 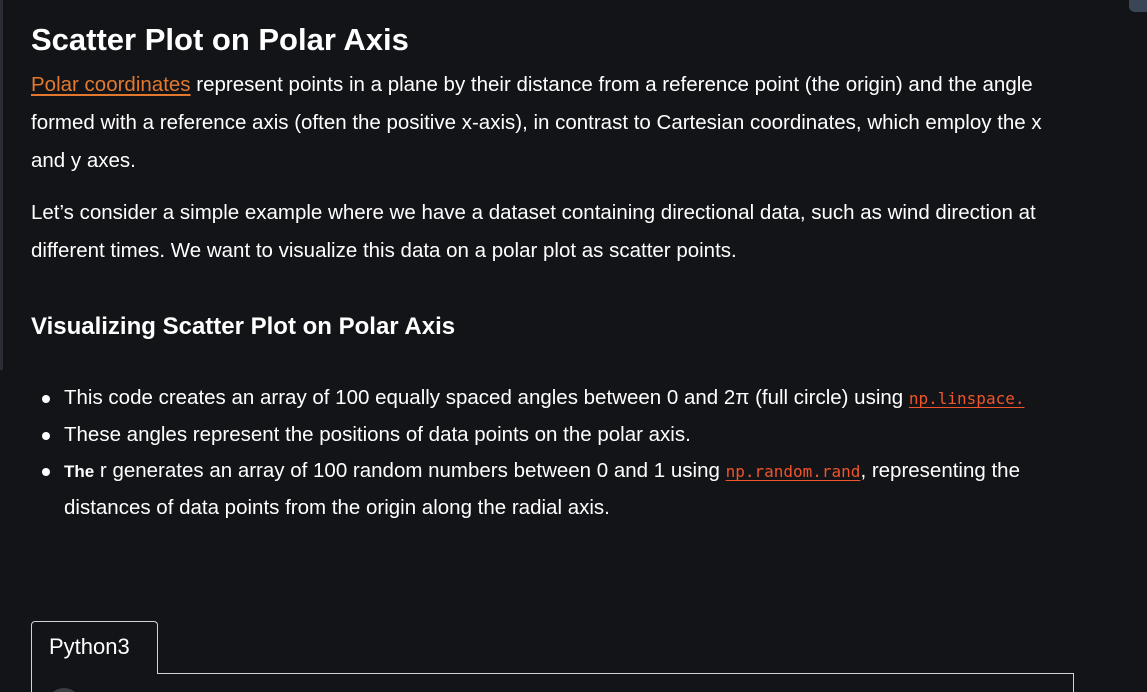 What do you see at coordinates (89, 646) in the screenshot?
I see `tab-python3-label: Python3` at bounding box center [89, 646].